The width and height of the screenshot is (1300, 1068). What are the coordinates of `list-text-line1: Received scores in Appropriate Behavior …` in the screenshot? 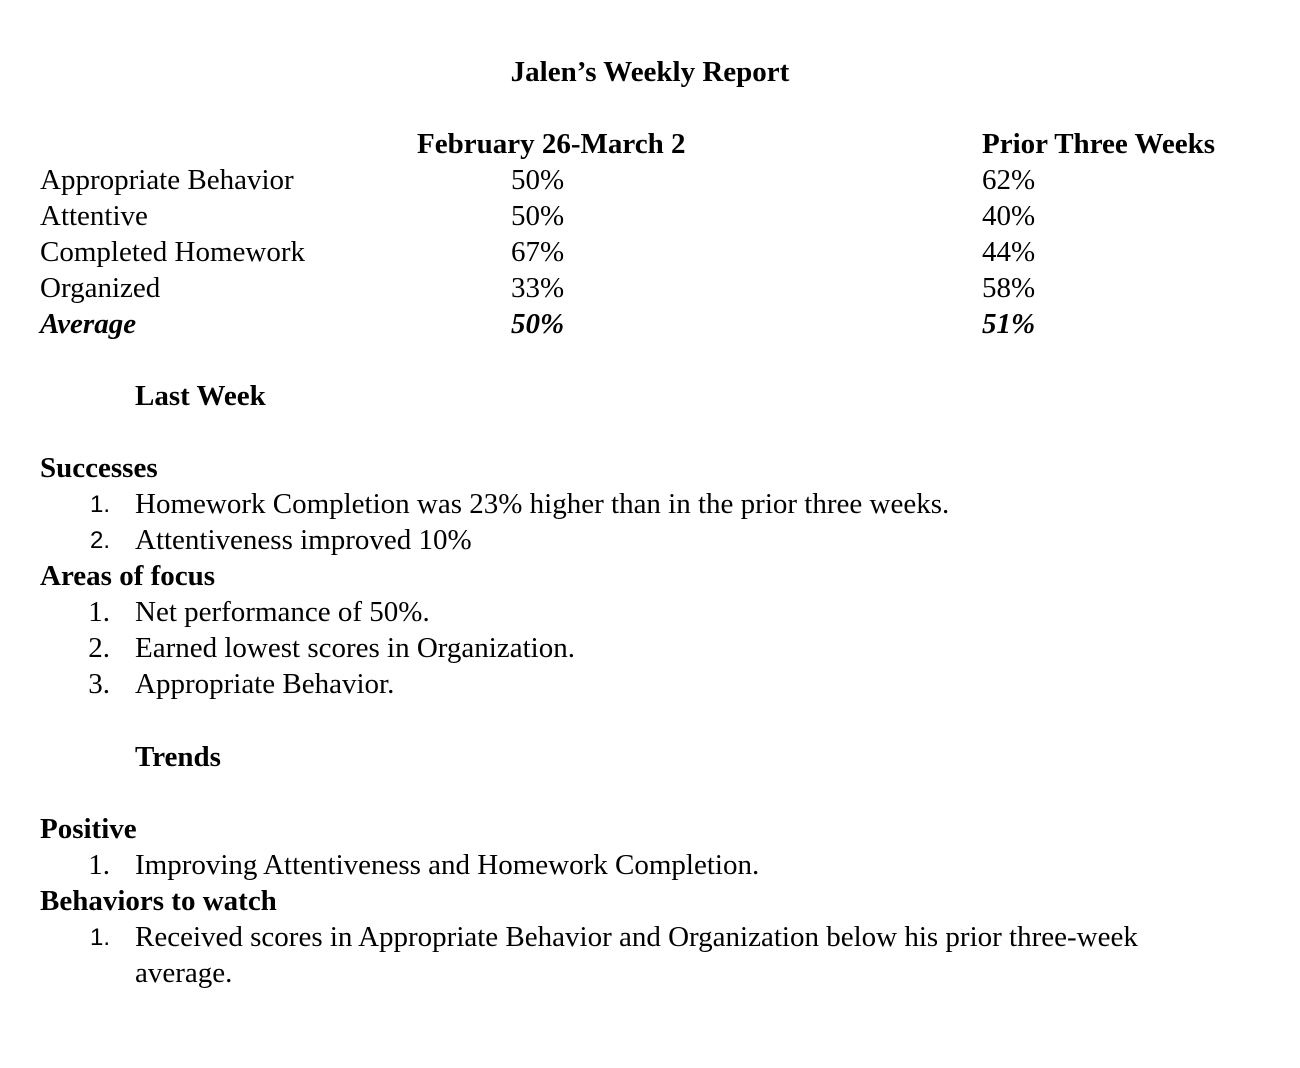 It's located at (636, 937).